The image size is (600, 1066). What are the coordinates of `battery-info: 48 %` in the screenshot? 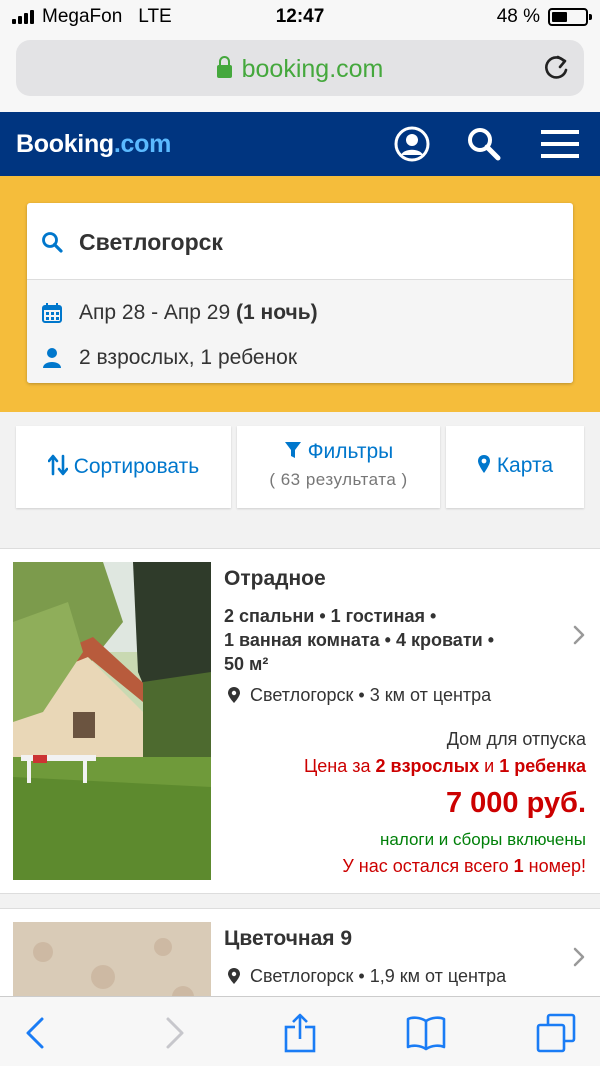 It's located at (544, 17).